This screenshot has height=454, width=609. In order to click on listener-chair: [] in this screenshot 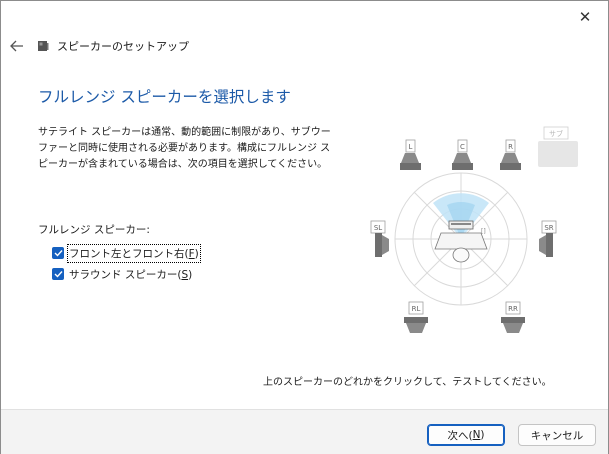, I will do `click(461, 241)`.